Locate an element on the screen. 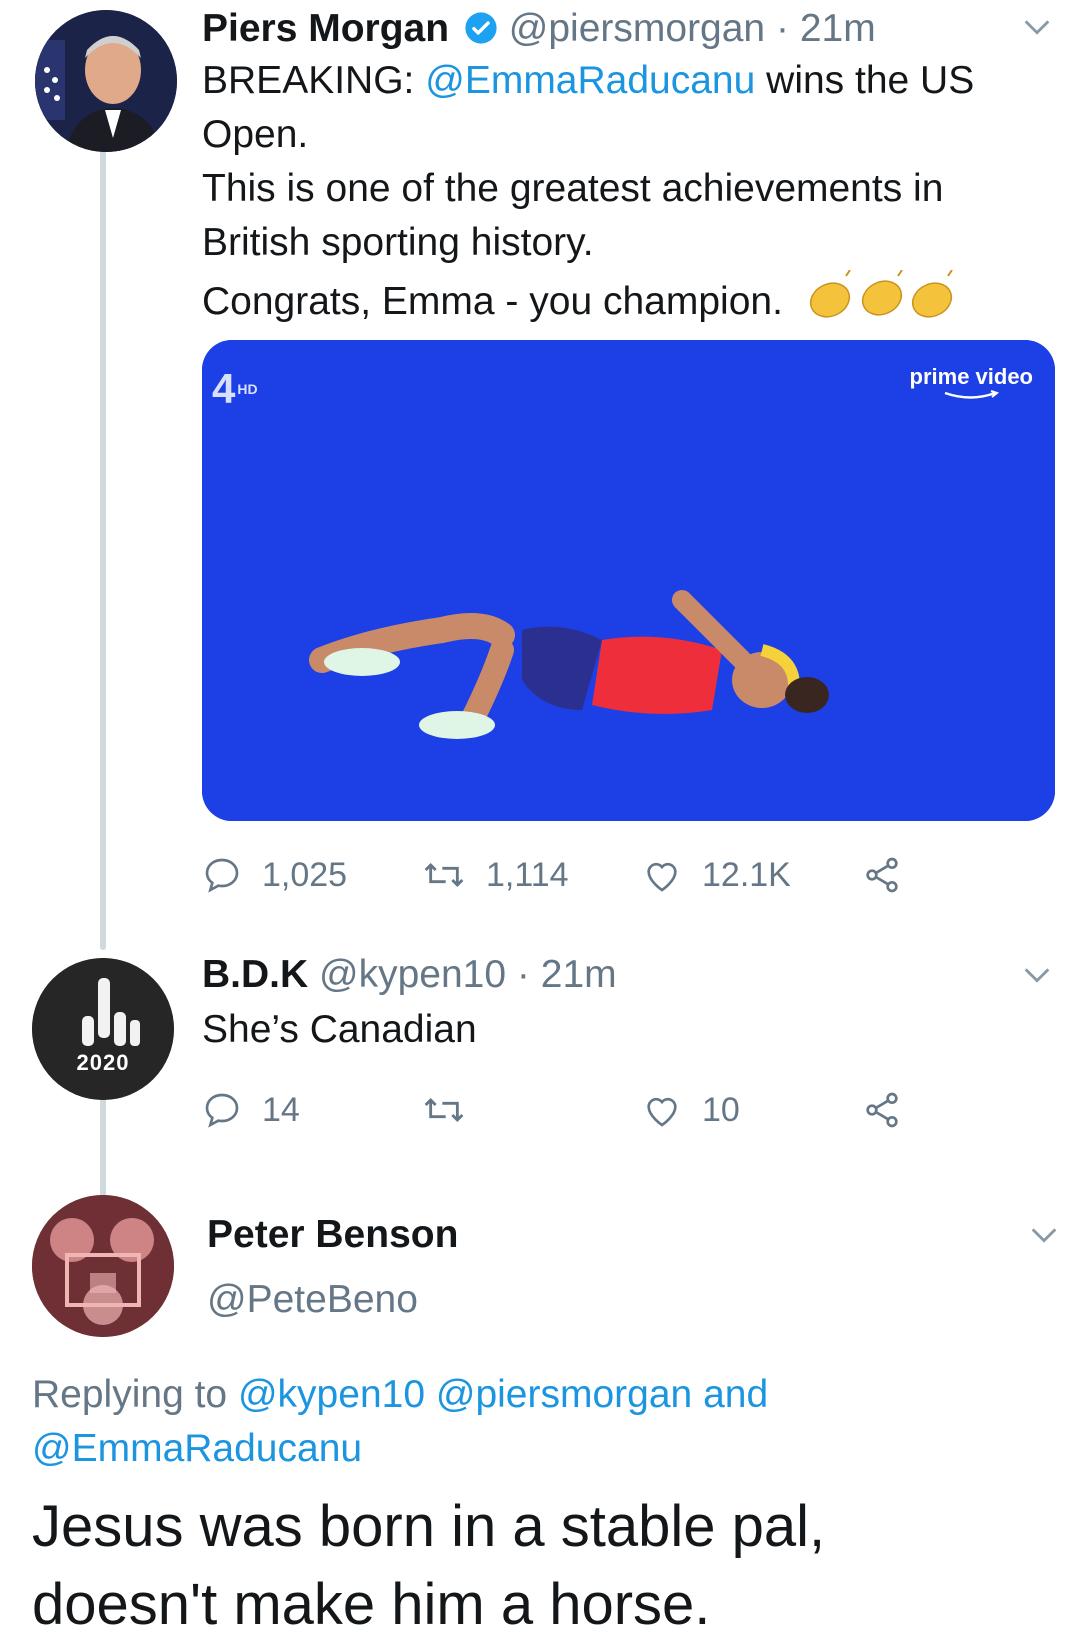 This screenshot has height=1644, width=1080. tweet-line: BREAKING: @EmmaRaducanu wins the US is located at coordinates (588, 80).